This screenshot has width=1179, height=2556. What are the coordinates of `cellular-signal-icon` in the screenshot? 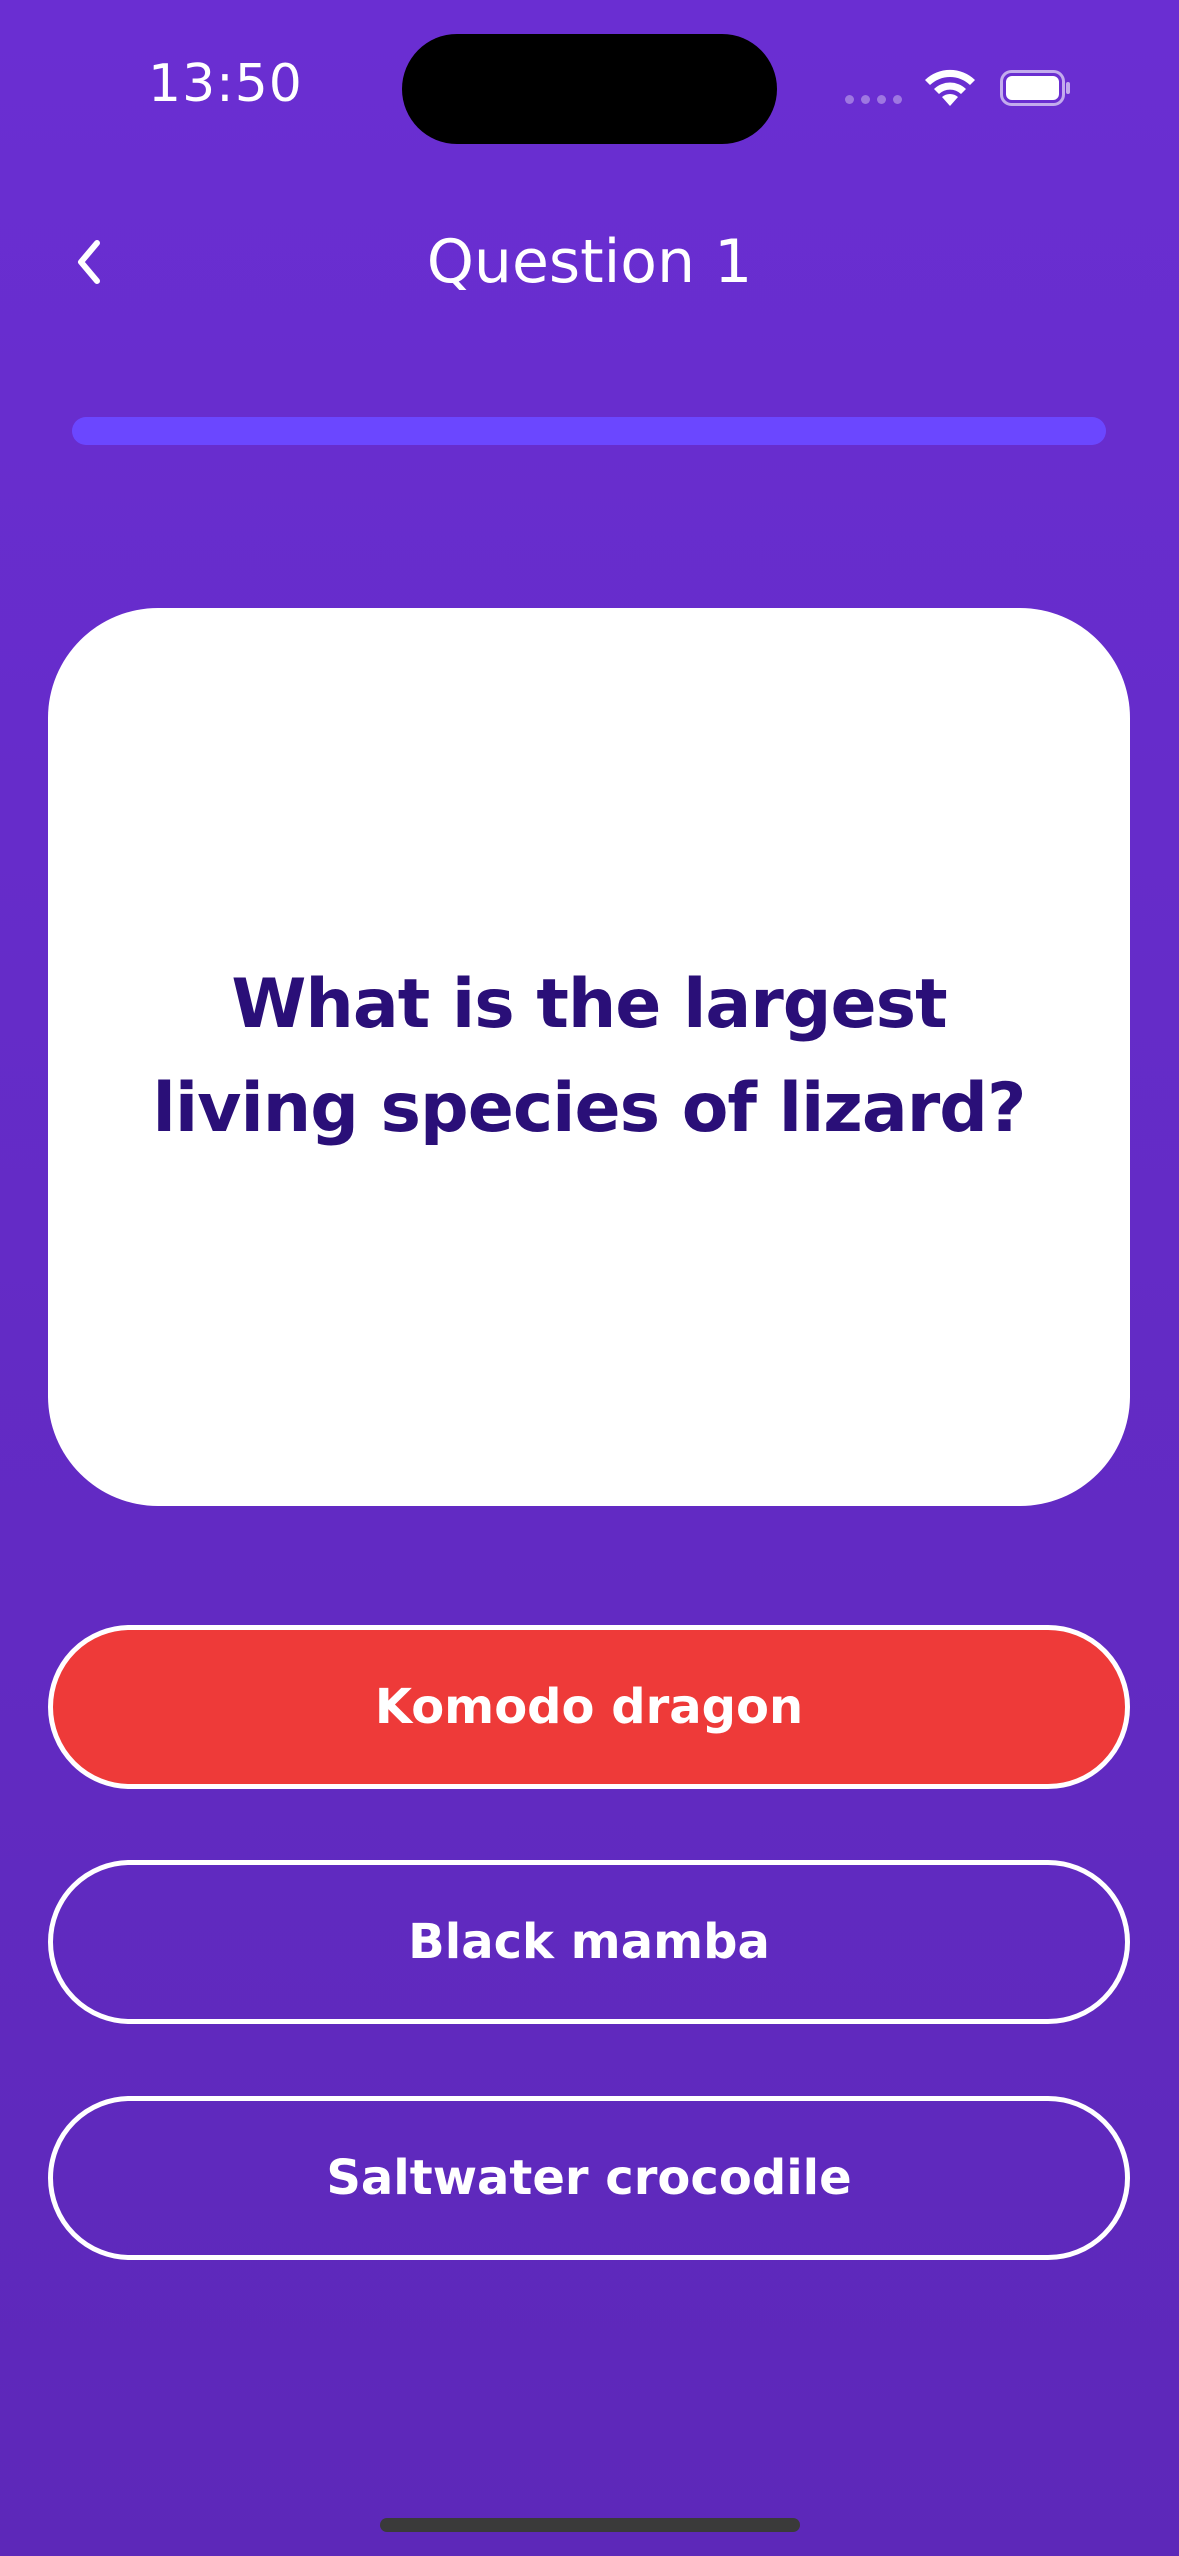 It's located at (873, 99).